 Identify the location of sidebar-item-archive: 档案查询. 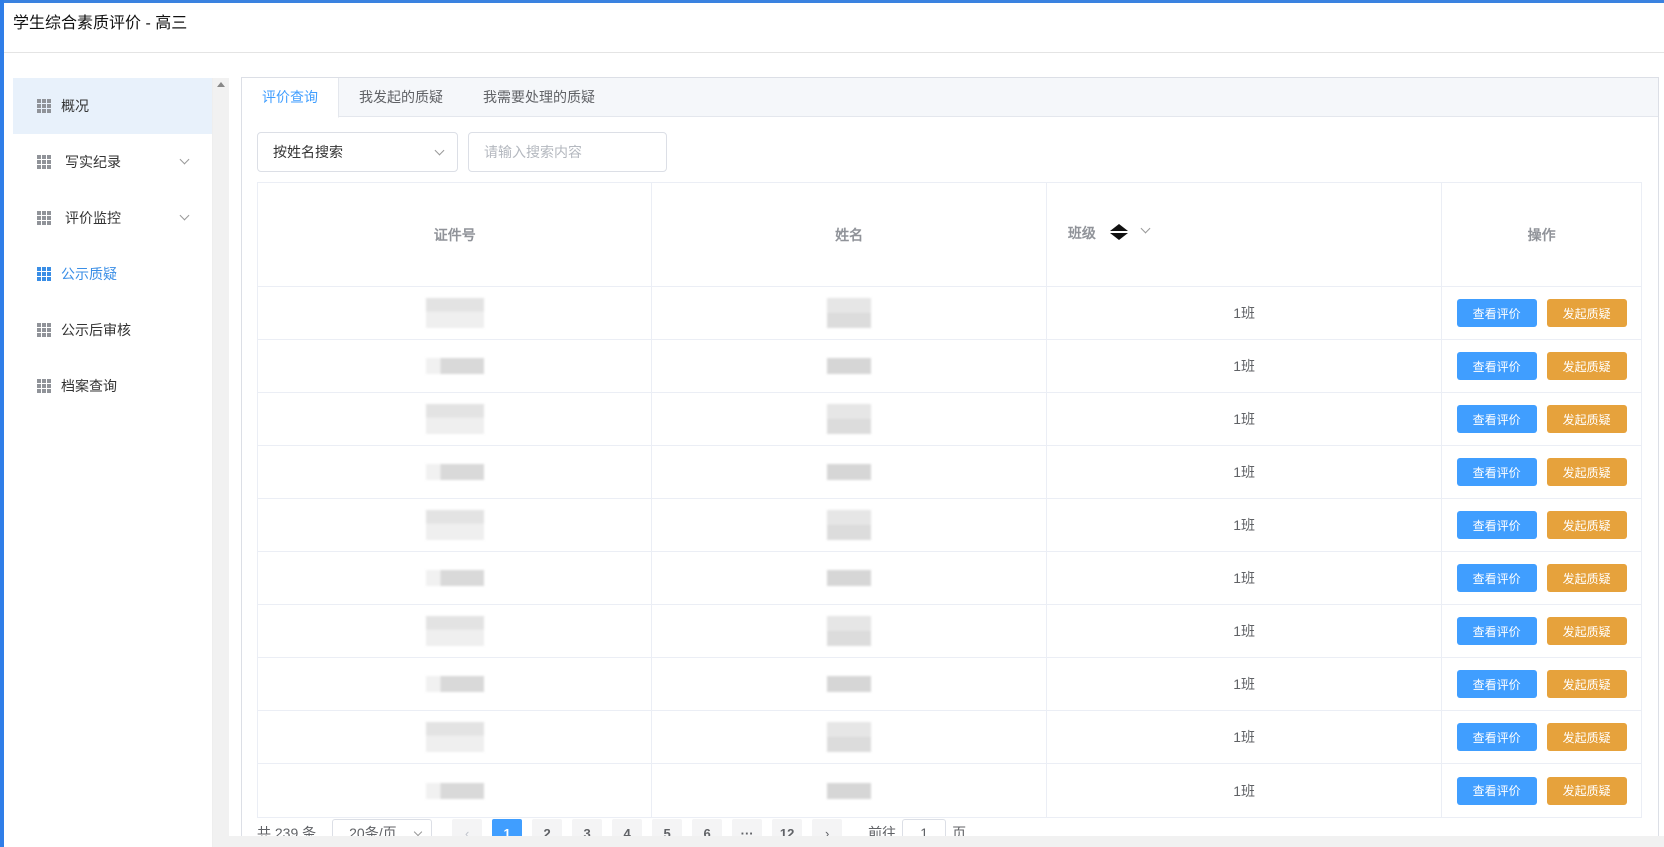
(112, 386).